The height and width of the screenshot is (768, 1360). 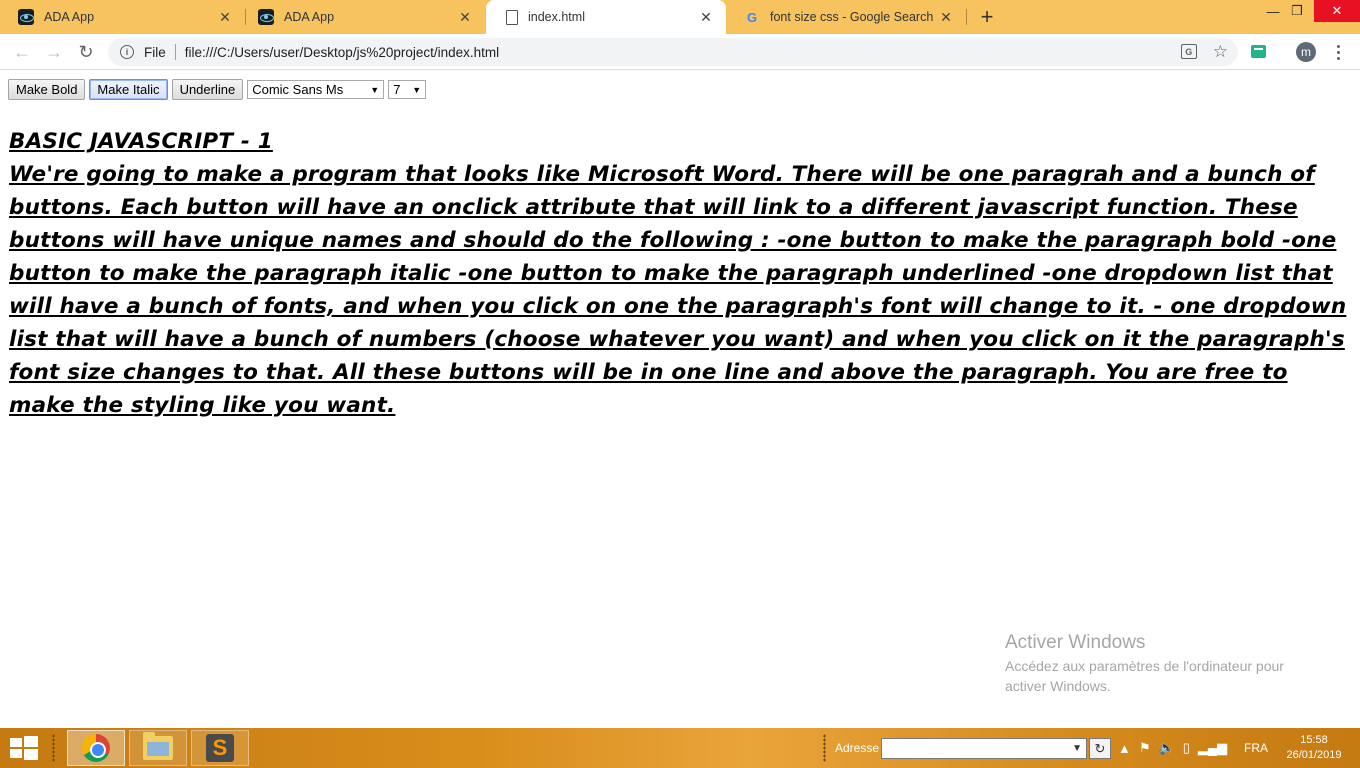 I want to click on extension-icon, so click(x=1258, y=51).